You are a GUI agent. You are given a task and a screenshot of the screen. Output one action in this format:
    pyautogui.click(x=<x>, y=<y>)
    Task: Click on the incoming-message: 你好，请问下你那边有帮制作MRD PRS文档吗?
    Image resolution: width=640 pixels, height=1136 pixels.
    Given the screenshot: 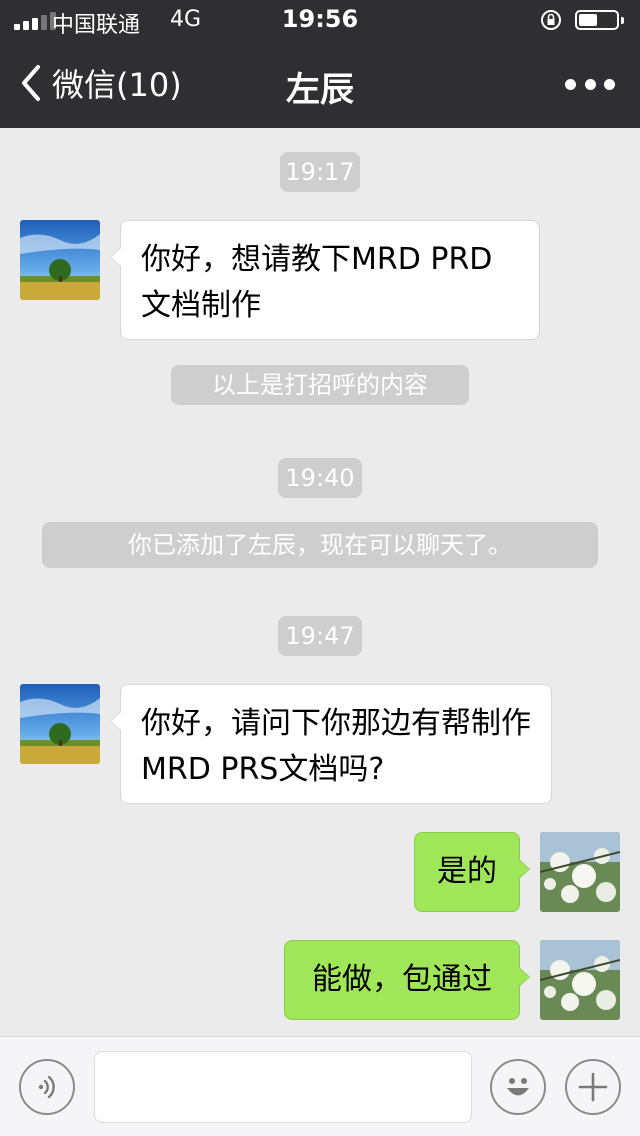 What is the action you would take?
    pyautogui.click(x=331, y=744)
    